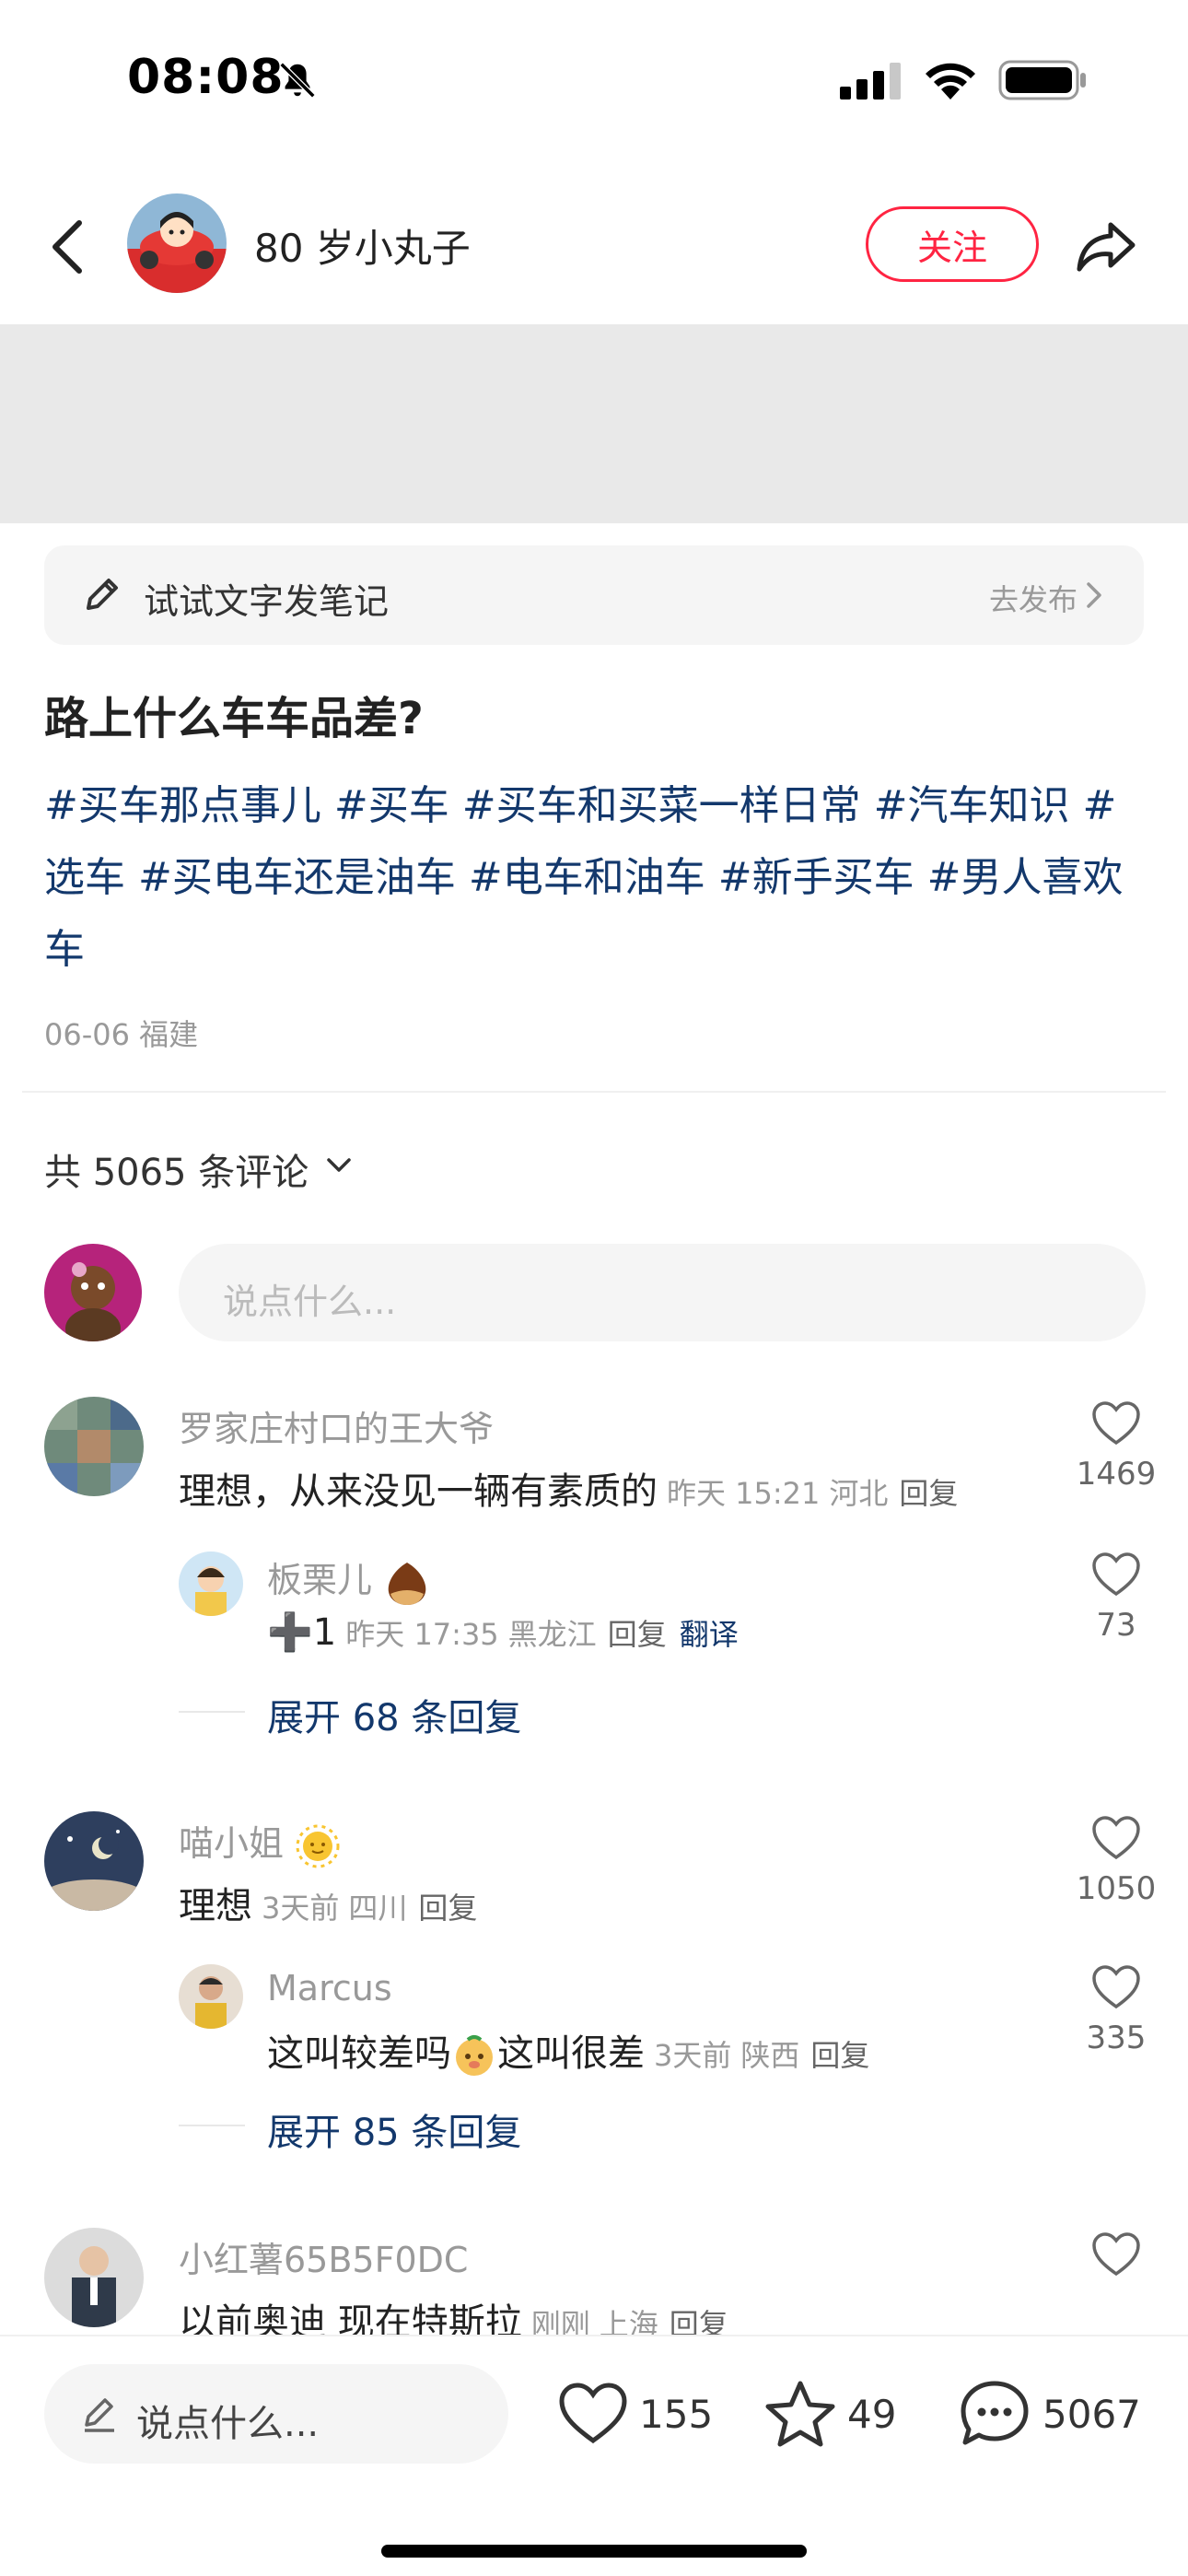 This screenshot has height=2576, width=1188. I want to click on share-icon, so click(1107, 245).